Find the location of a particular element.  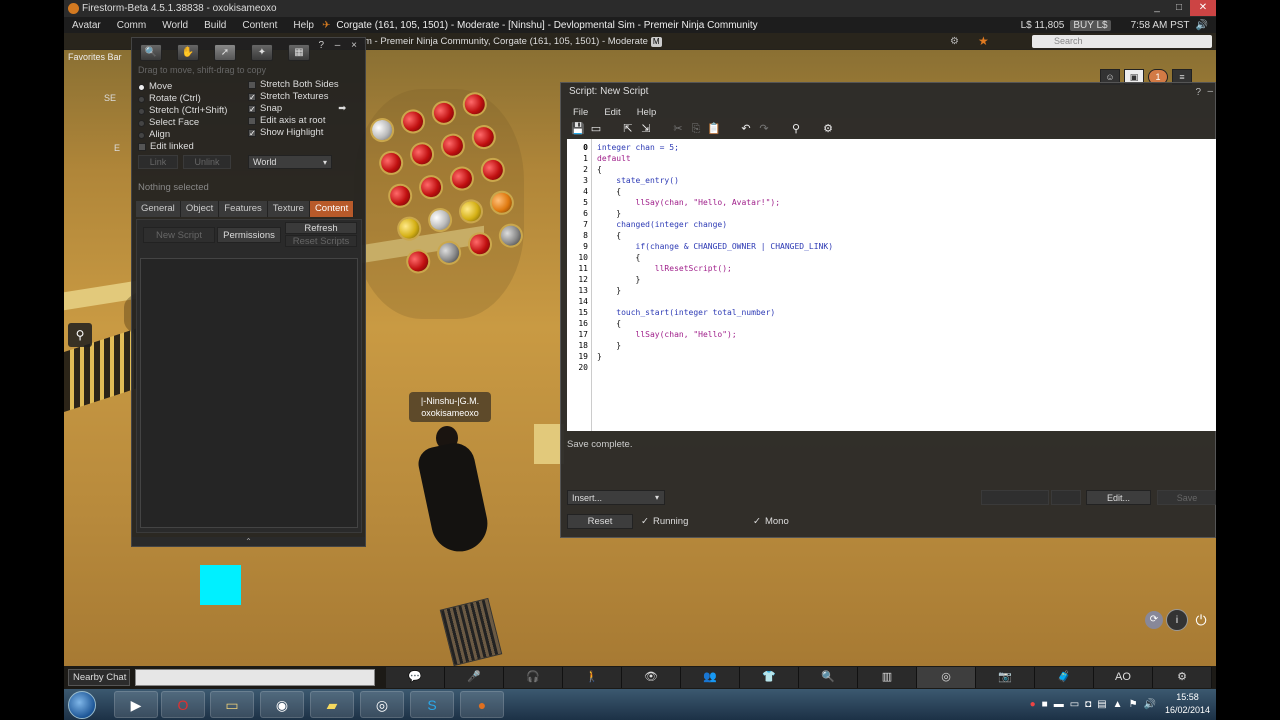

record-icon: ● is located at coordinates (1033, 704).